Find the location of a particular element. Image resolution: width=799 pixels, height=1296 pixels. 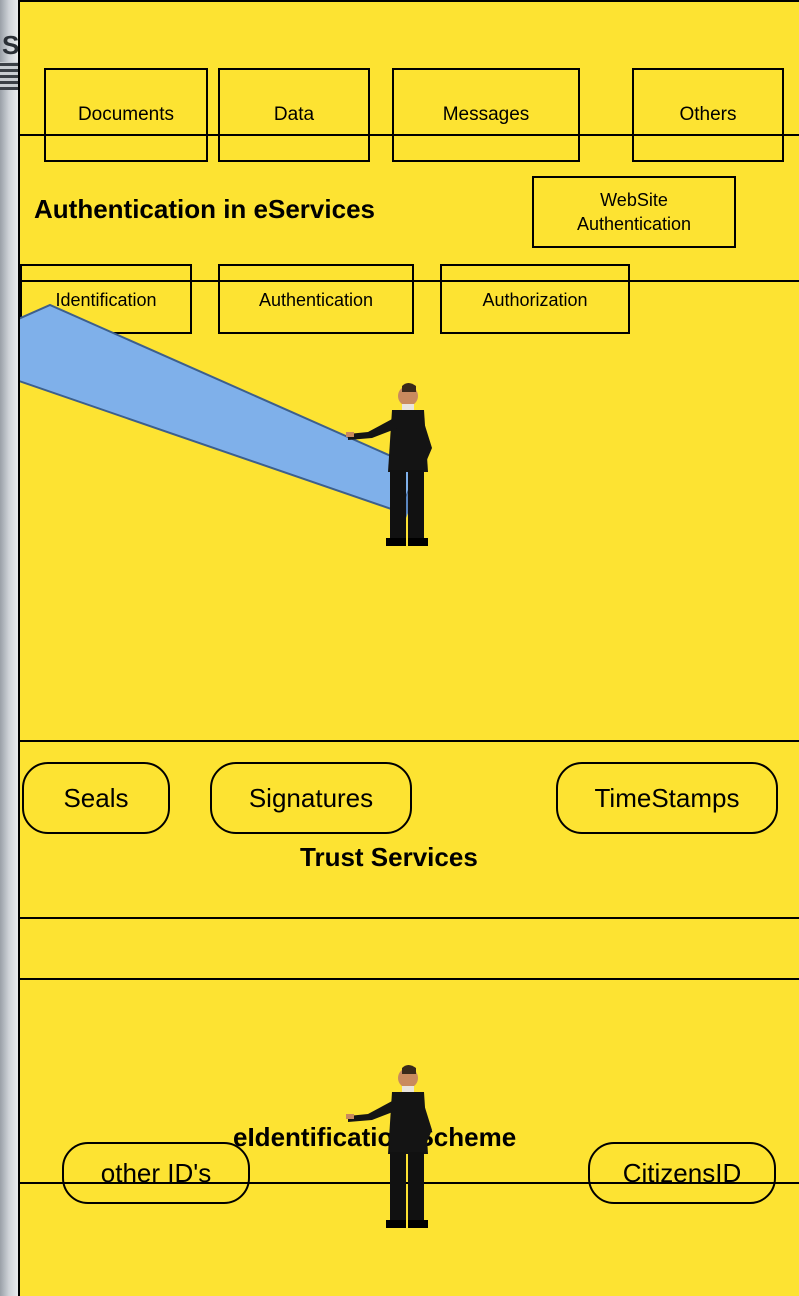

logo-fragment: S is located at coordinates (11, 45).